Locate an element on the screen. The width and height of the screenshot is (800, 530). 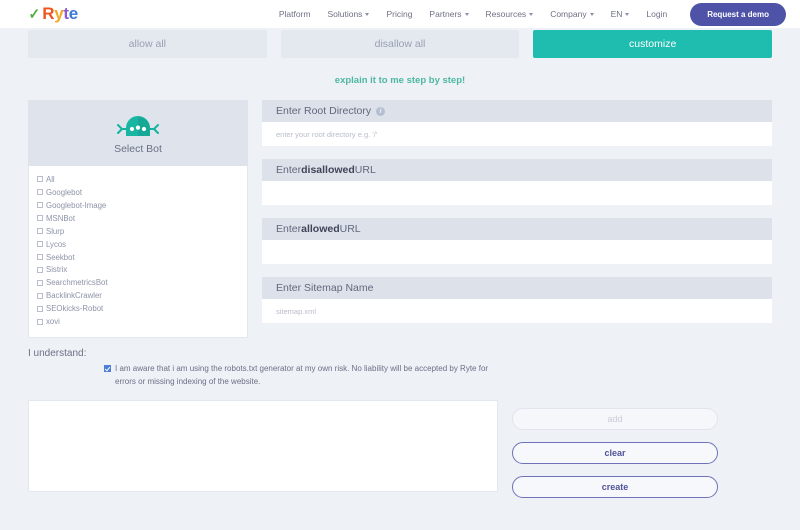
nav-label: Solutions is located at coordinates (345, 14).